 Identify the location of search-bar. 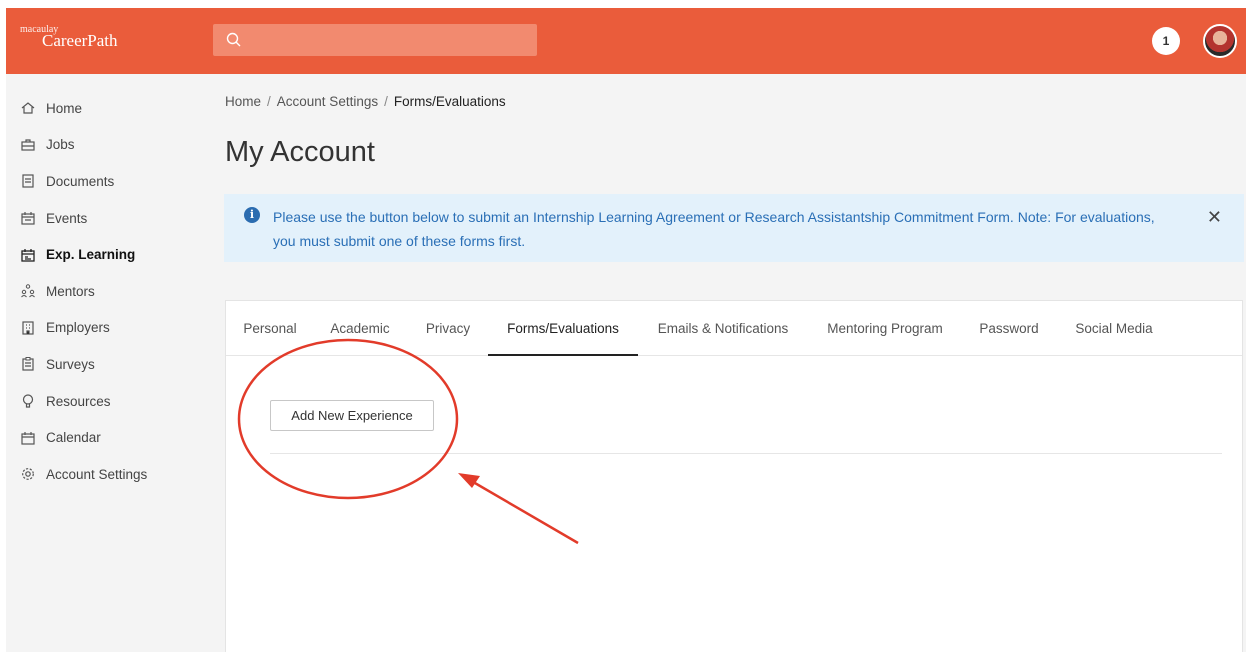
(375, 40).